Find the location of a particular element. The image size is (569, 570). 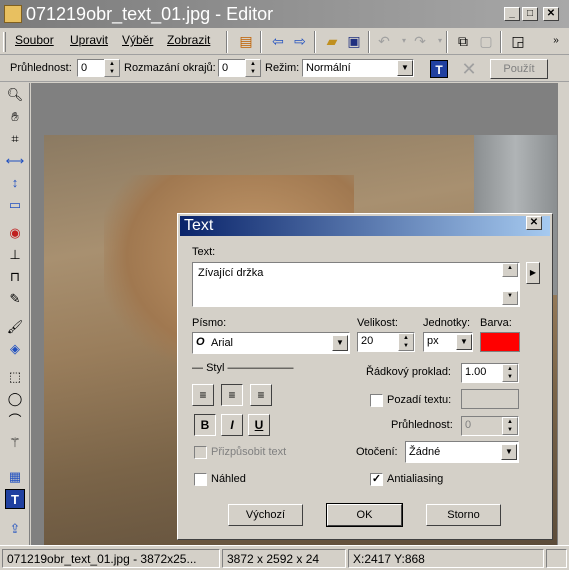

export-icon: ⇪ is located at coordinates (15, 529).